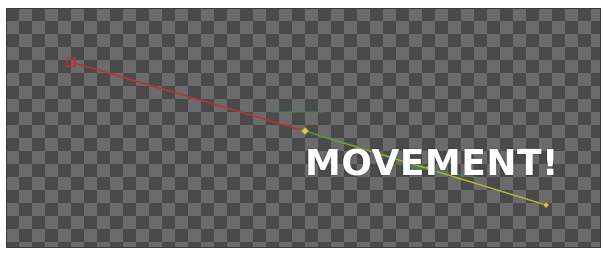  Describe the element at coordinates (546, 205) in the screenshot. I see `end-keyframe-icon` at that location.